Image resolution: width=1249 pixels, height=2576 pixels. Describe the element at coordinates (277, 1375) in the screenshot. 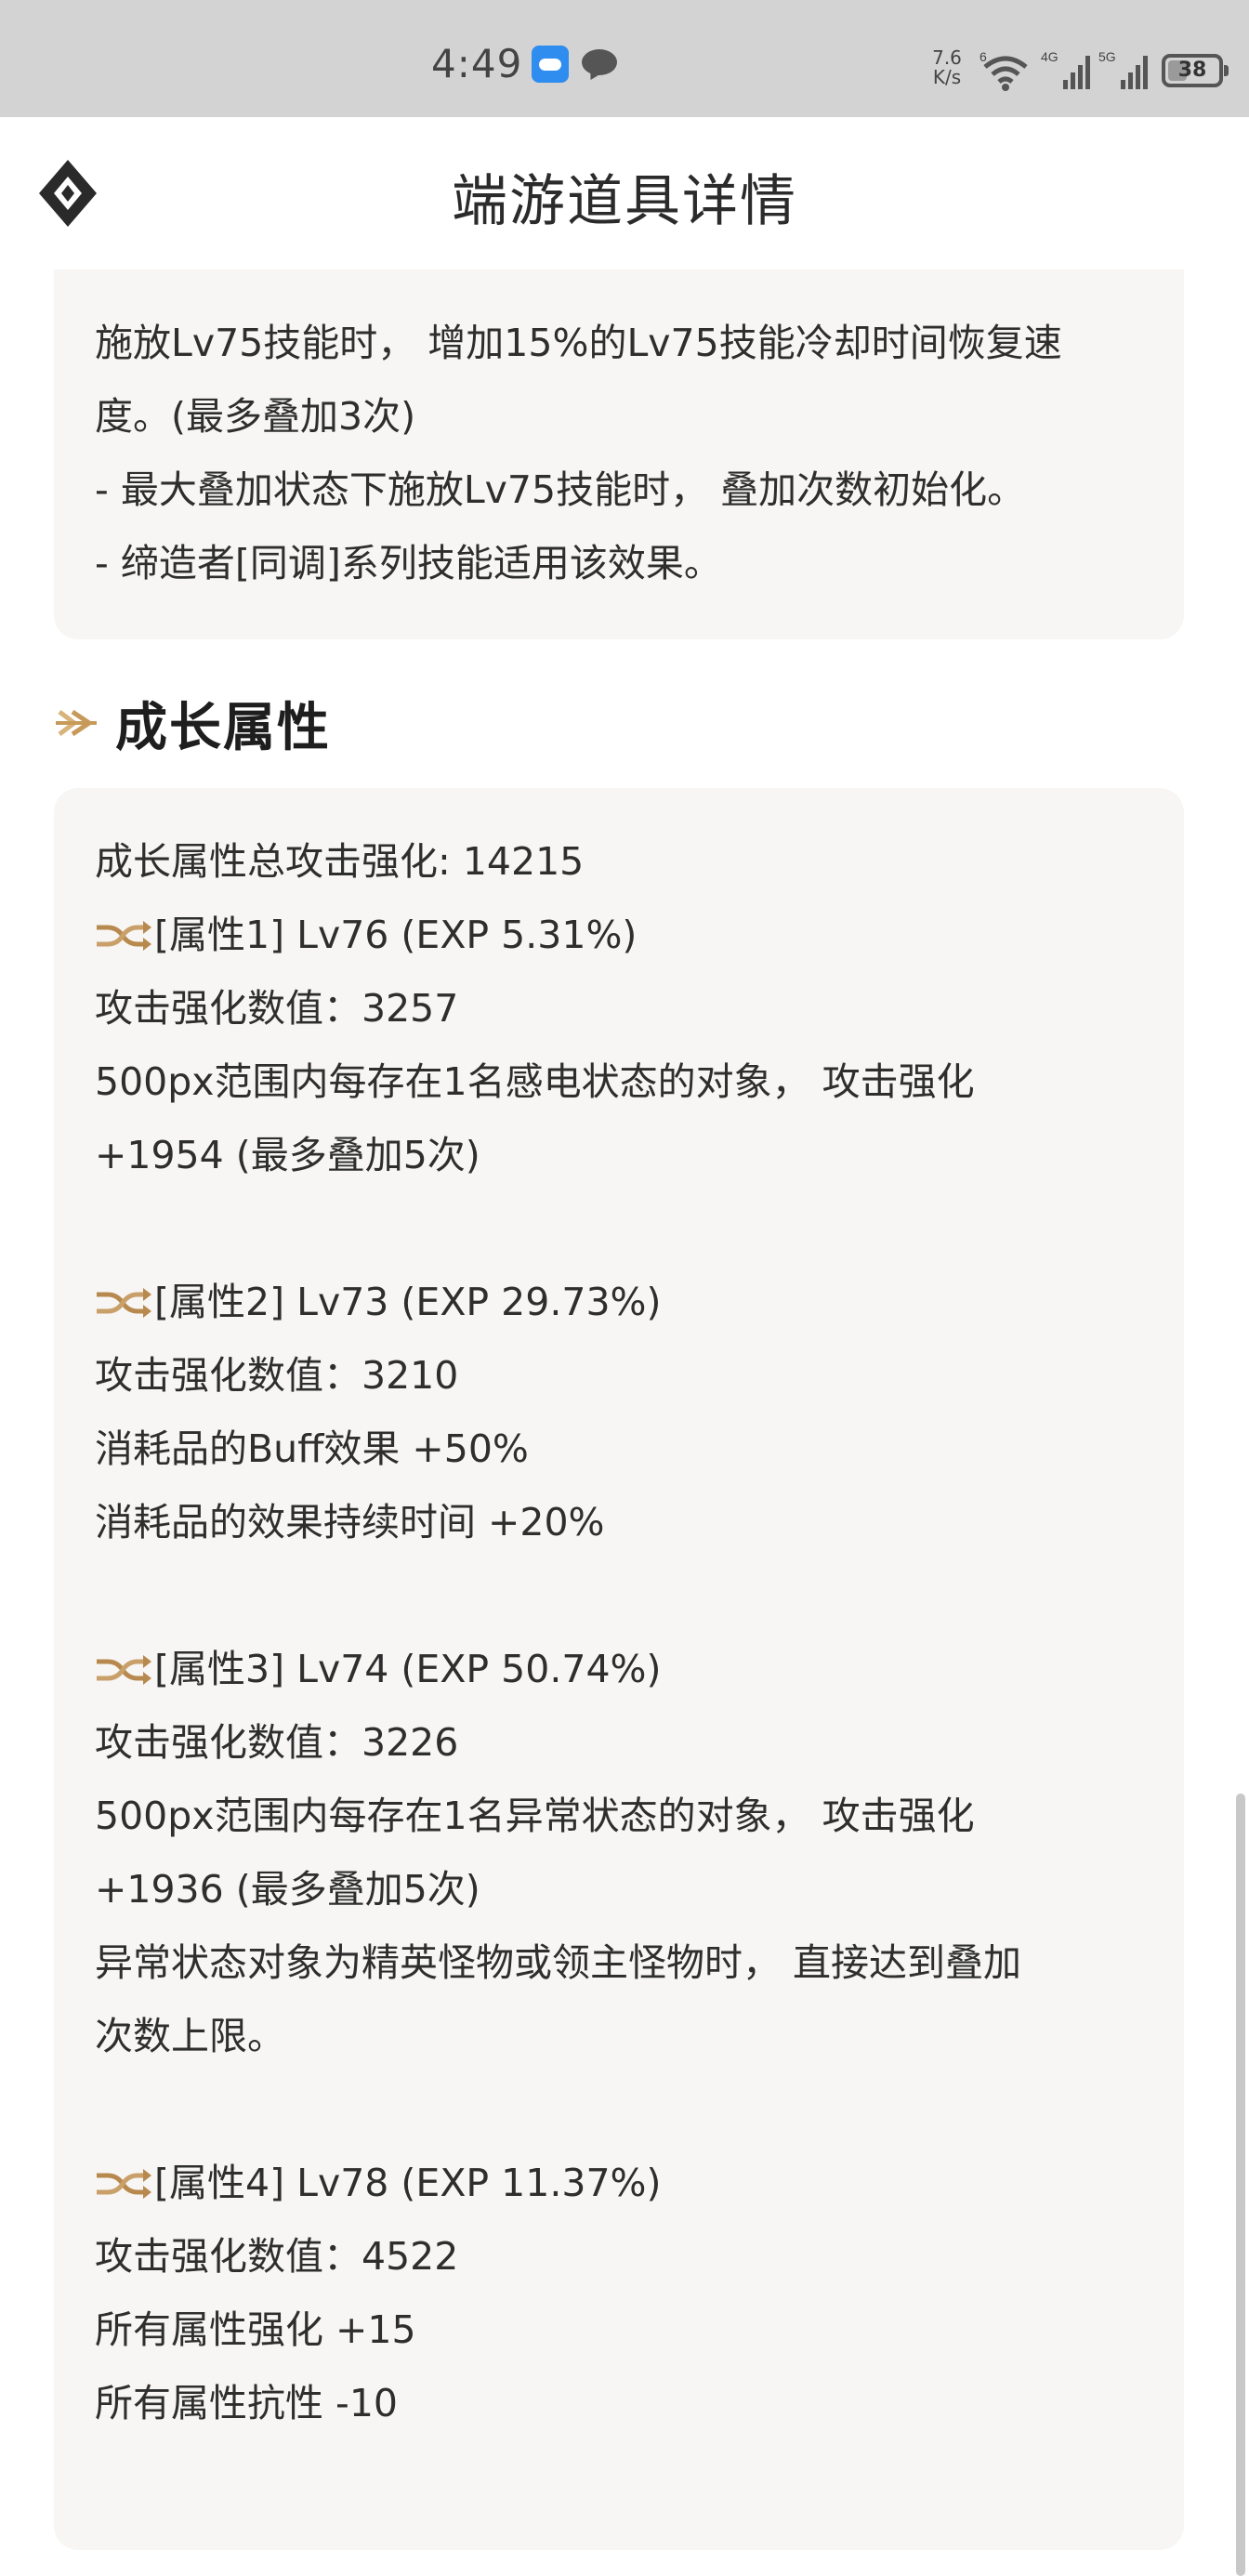

I see `attribute-line: 攻击强化数值：3210` at that location.